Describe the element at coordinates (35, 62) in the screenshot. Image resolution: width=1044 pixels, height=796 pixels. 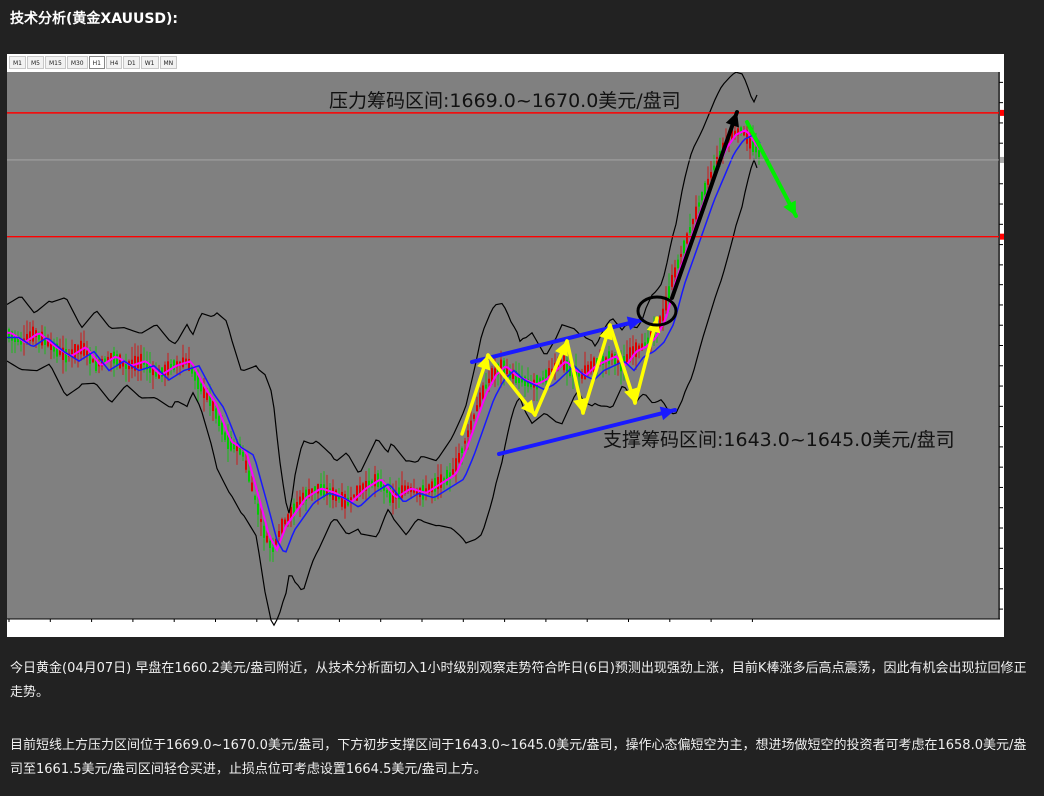
I see `timeframe-m5-button: M5` at that location.